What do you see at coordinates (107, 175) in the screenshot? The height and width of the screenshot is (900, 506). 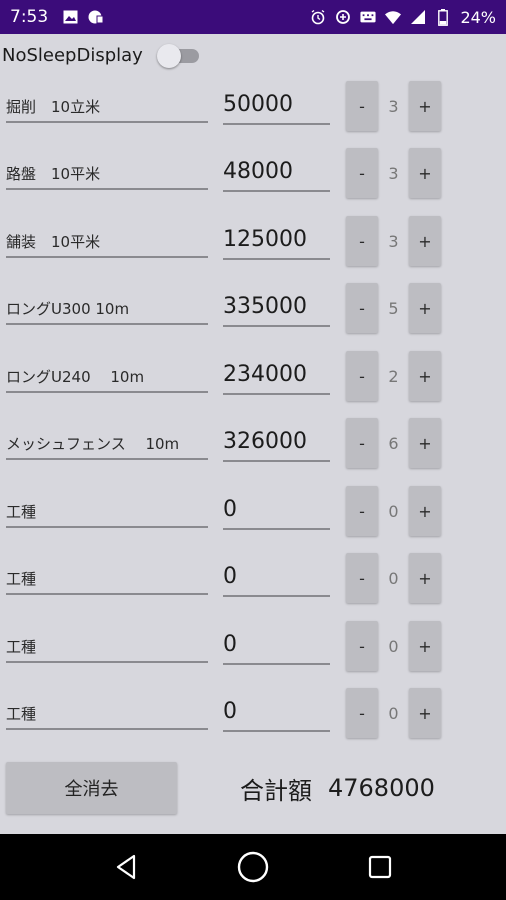 I see `item-name-field: 路盤 10平米` at bounding box center [107, 175].